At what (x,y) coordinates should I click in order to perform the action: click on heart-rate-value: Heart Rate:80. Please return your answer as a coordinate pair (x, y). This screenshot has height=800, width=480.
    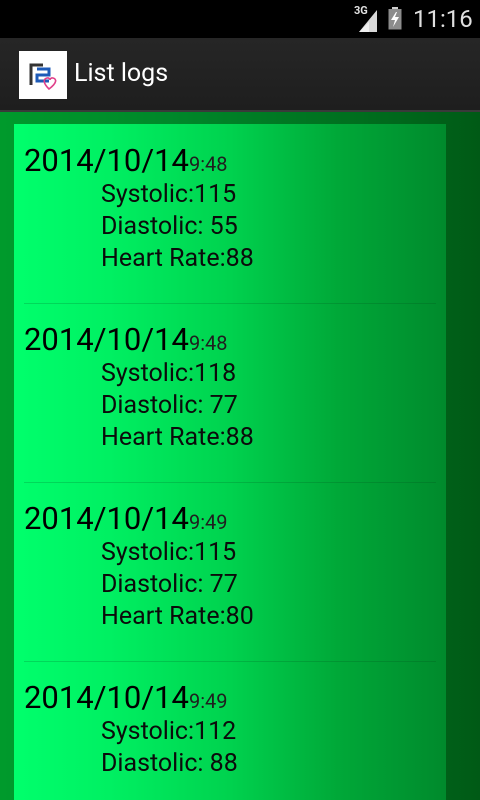
    Looking at the image, I should click on (177, 616).